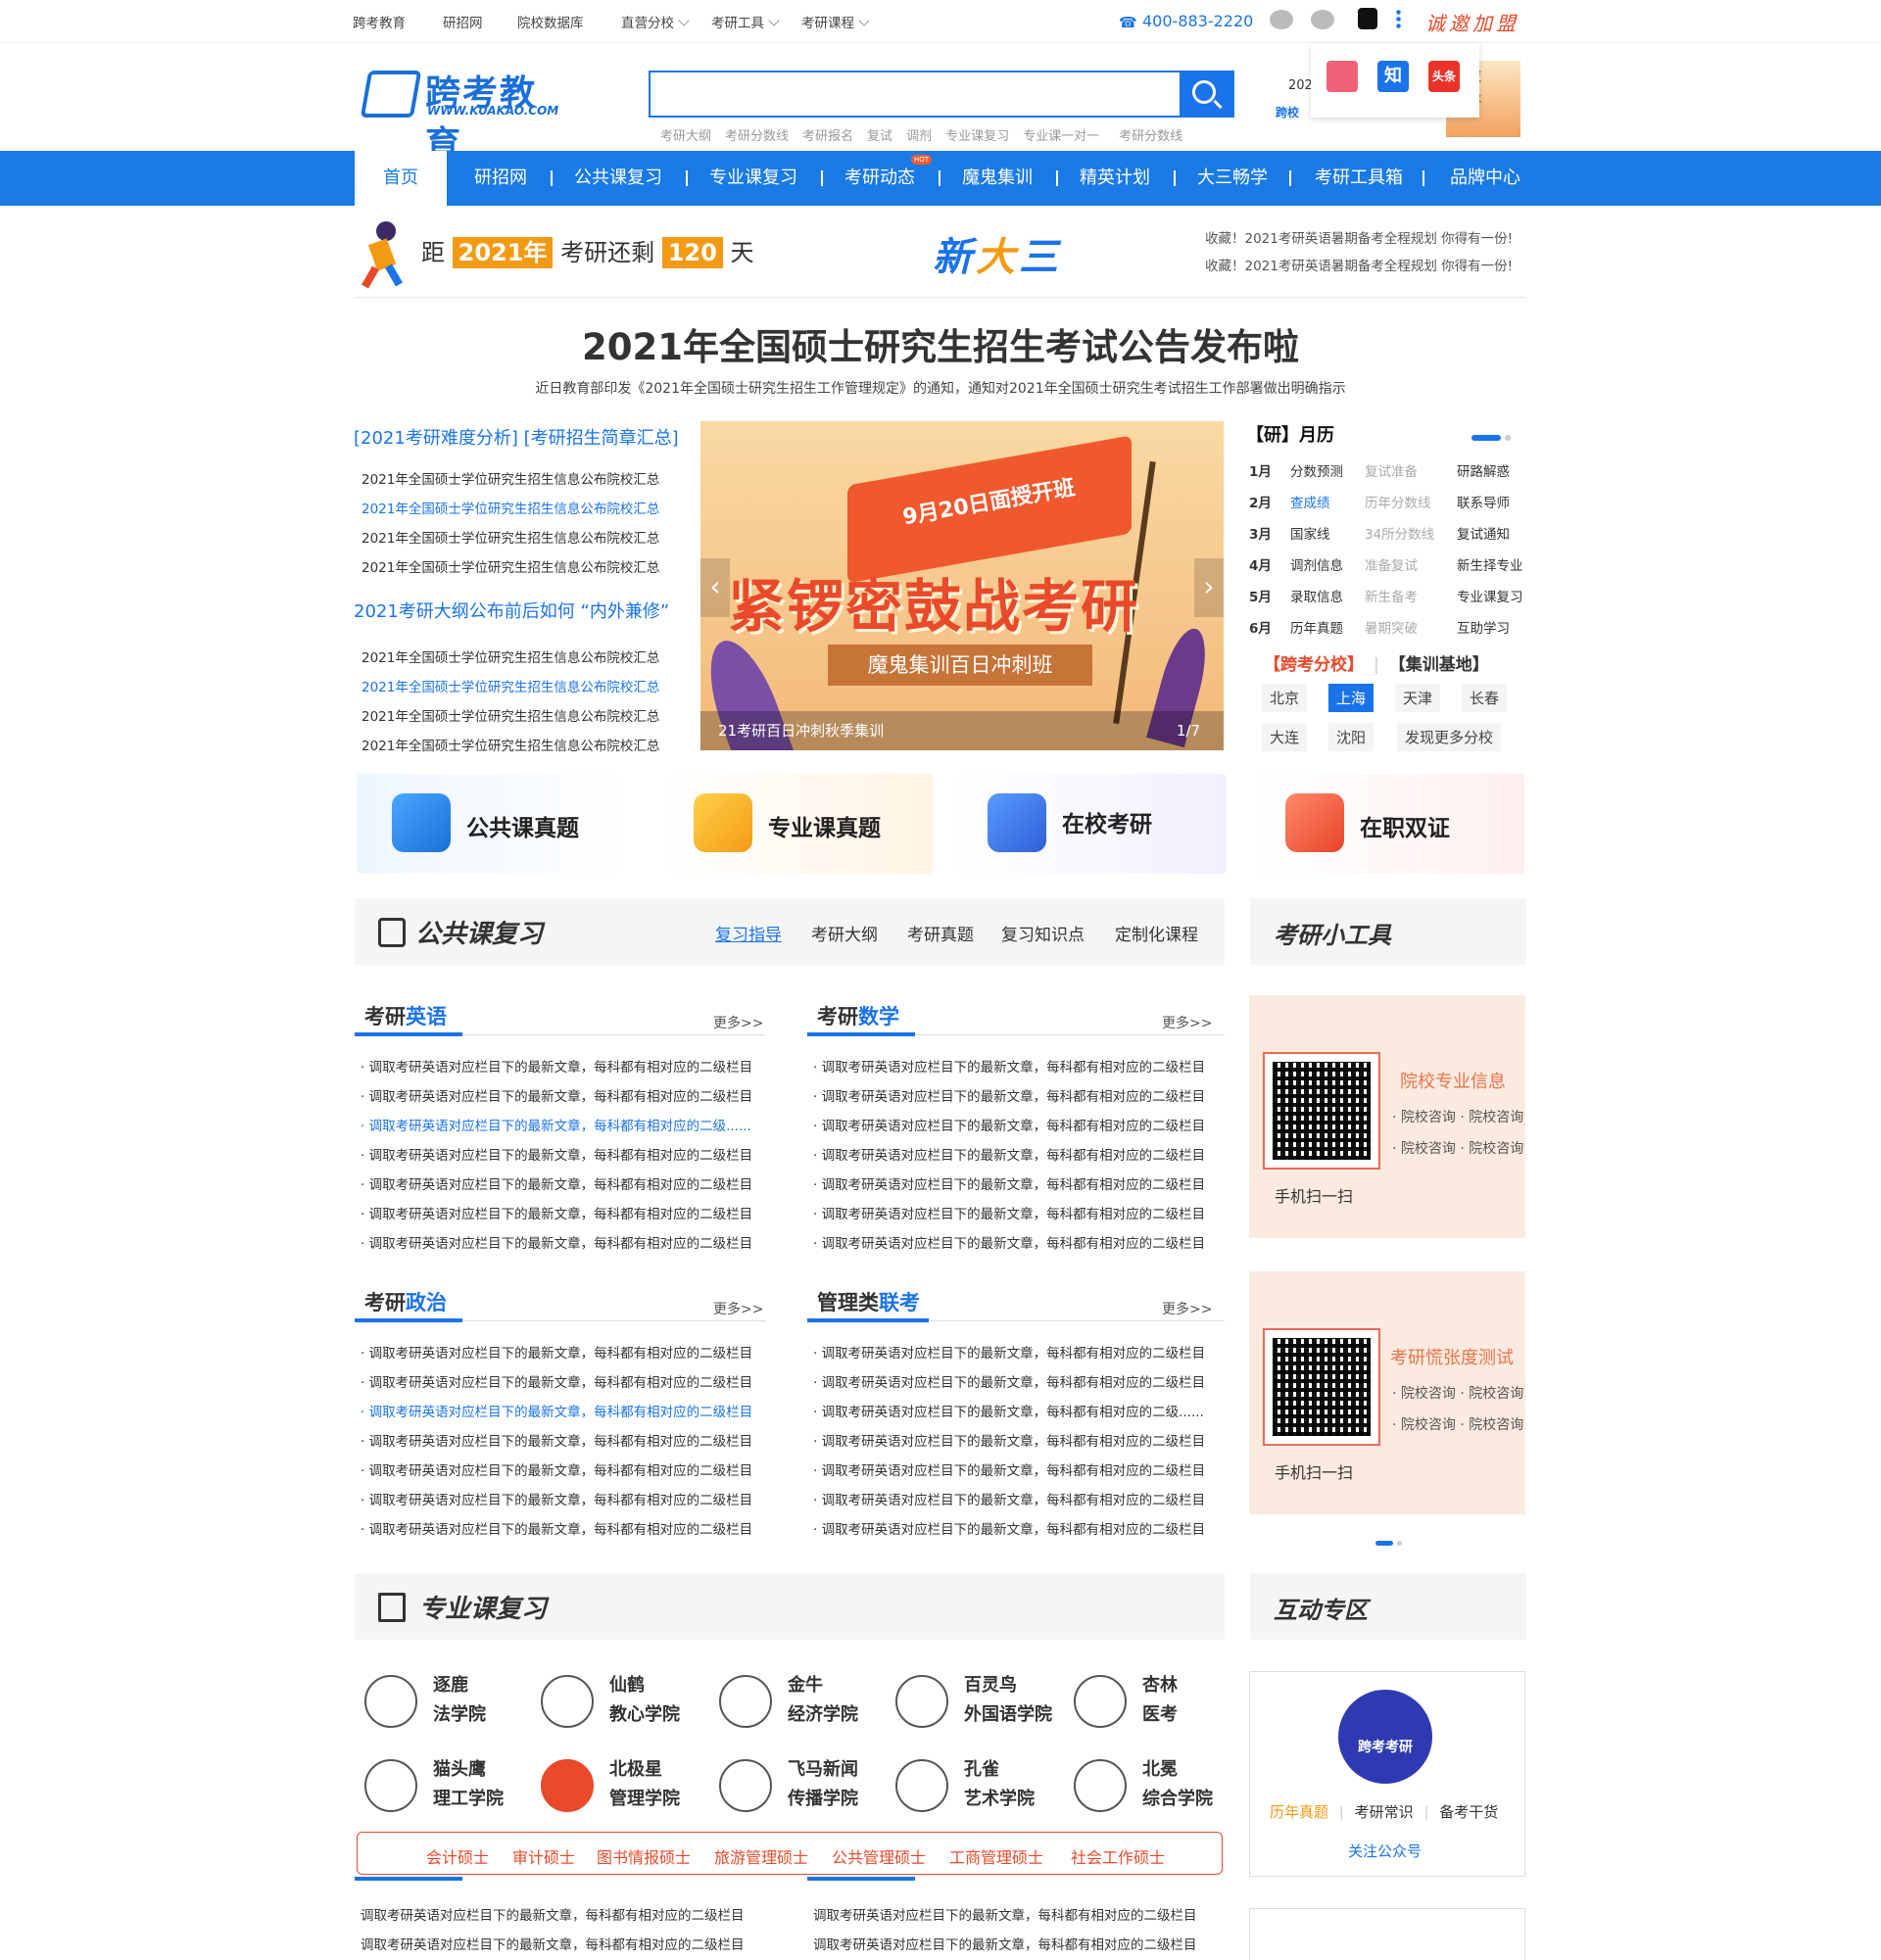  What do you see at coordinates (1209, 588) in the screenshot?
I see `carousel-next-button: ›` at bounding box center [1209, 588].